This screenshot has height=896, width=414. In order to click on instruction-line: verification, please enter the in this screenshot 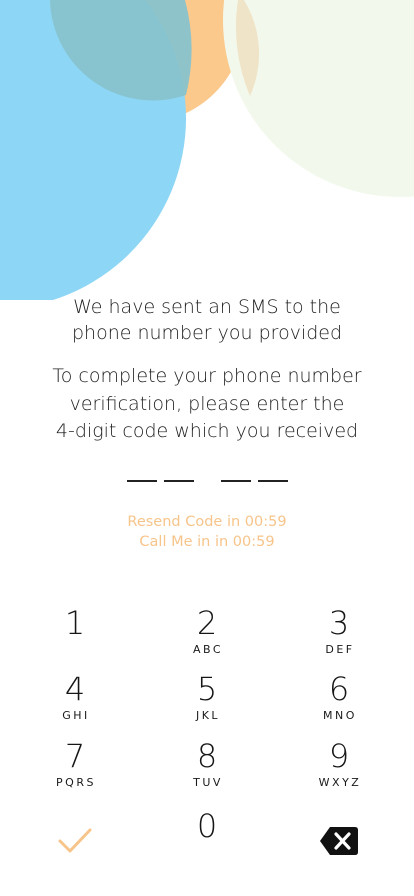, I will do `click(207, 403)`.